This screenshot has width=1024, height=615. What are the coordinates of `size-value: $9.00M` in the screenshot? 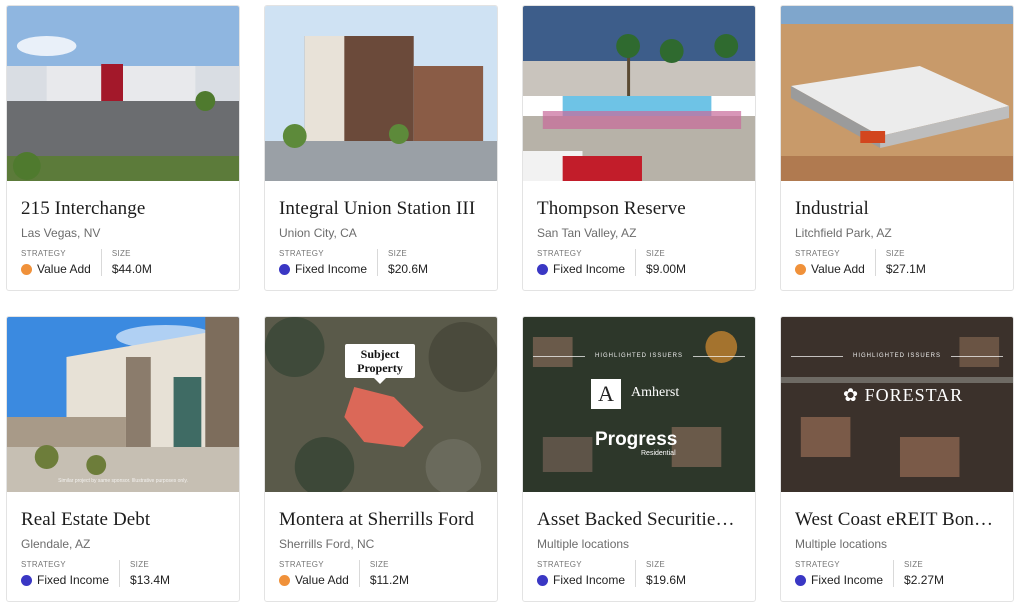 It's located at (666, 269).